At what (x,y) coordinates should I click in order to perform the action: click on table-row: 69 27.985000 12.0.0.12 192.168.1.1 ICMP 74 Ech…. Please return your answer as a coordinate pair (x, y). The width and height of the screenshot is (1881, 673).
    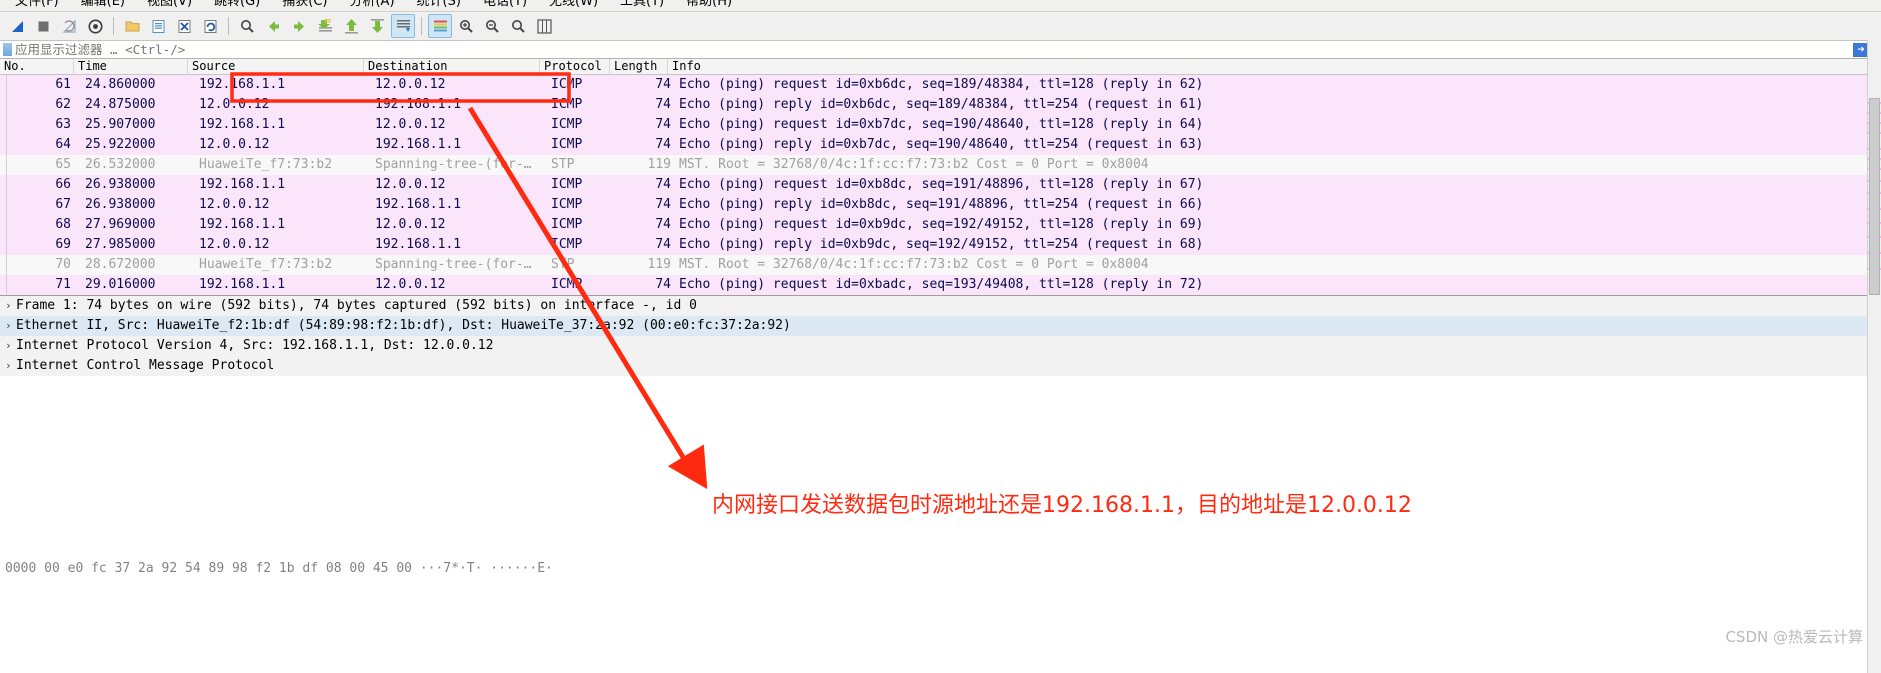
    Looking at the image, I should click on (940, 245).